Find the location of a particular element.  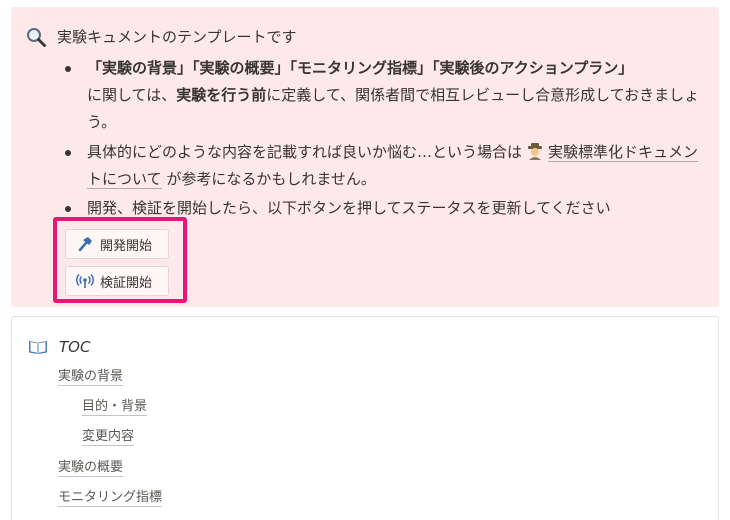

toc-header: TOC is located at coordinates (58, 347).